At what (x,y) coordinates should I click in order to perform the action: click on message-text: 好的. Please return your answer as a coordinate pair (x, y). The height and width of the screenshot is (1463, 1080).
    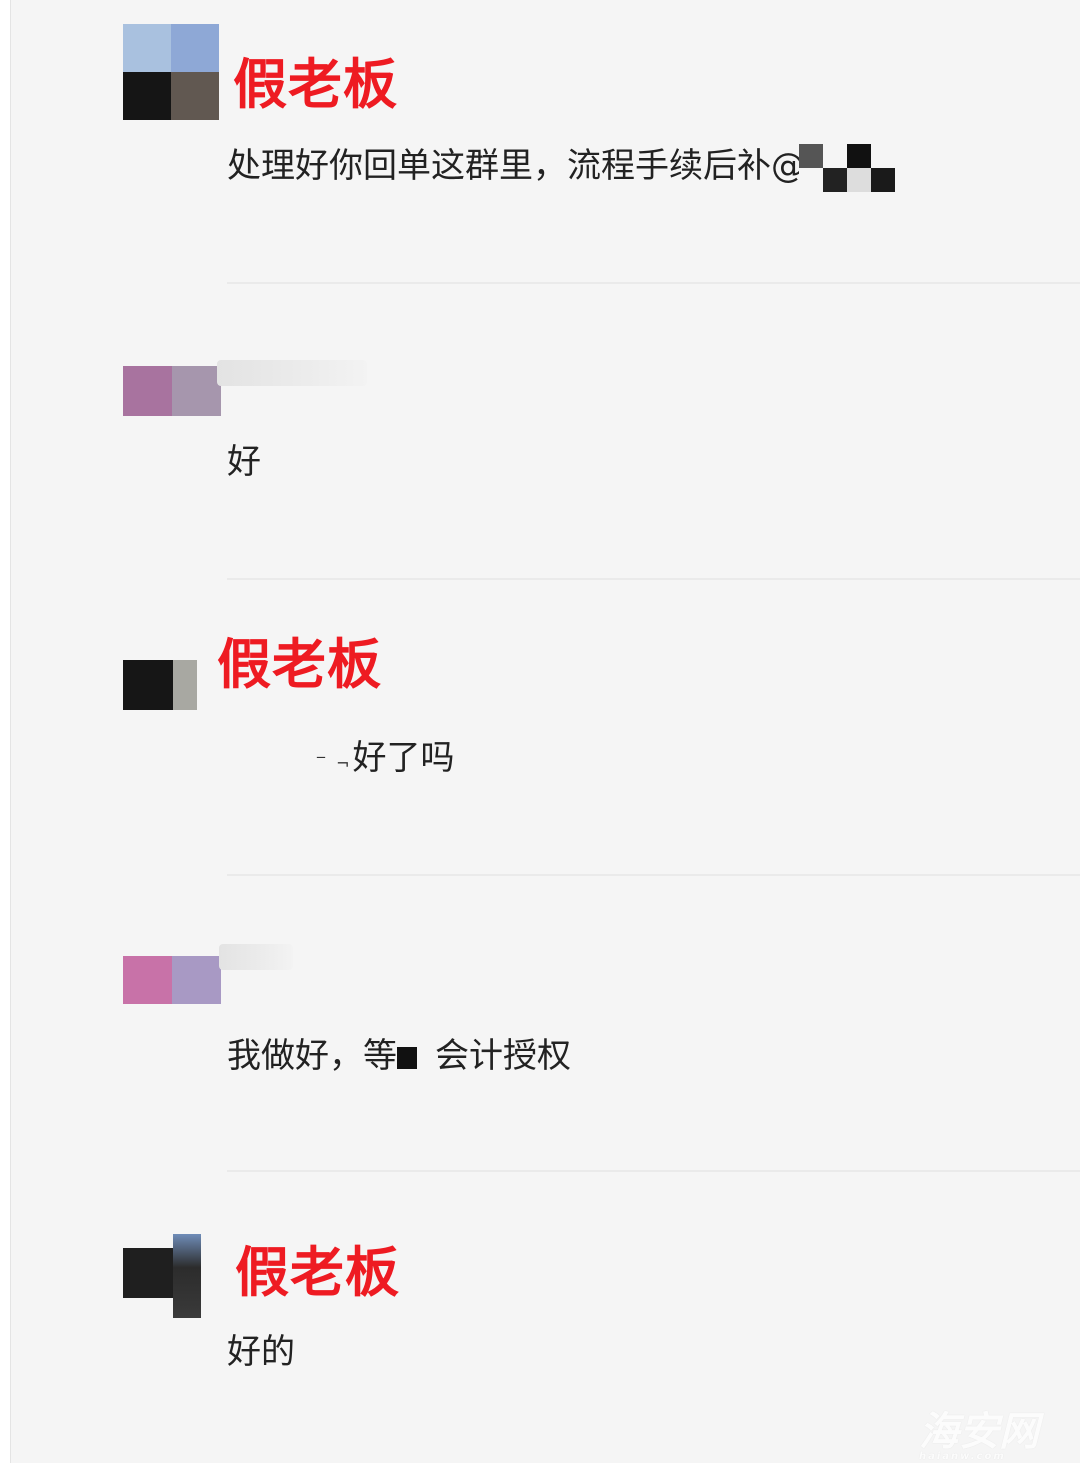
    Looking at the image, I should click on (261, 1348).